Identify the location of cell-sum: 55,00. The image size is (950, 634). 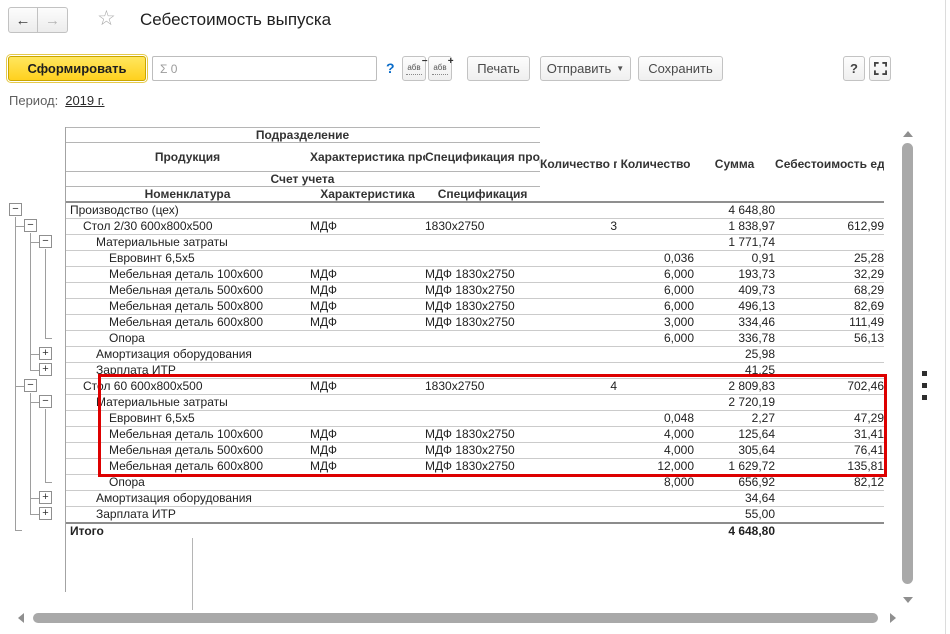
(735, 515).